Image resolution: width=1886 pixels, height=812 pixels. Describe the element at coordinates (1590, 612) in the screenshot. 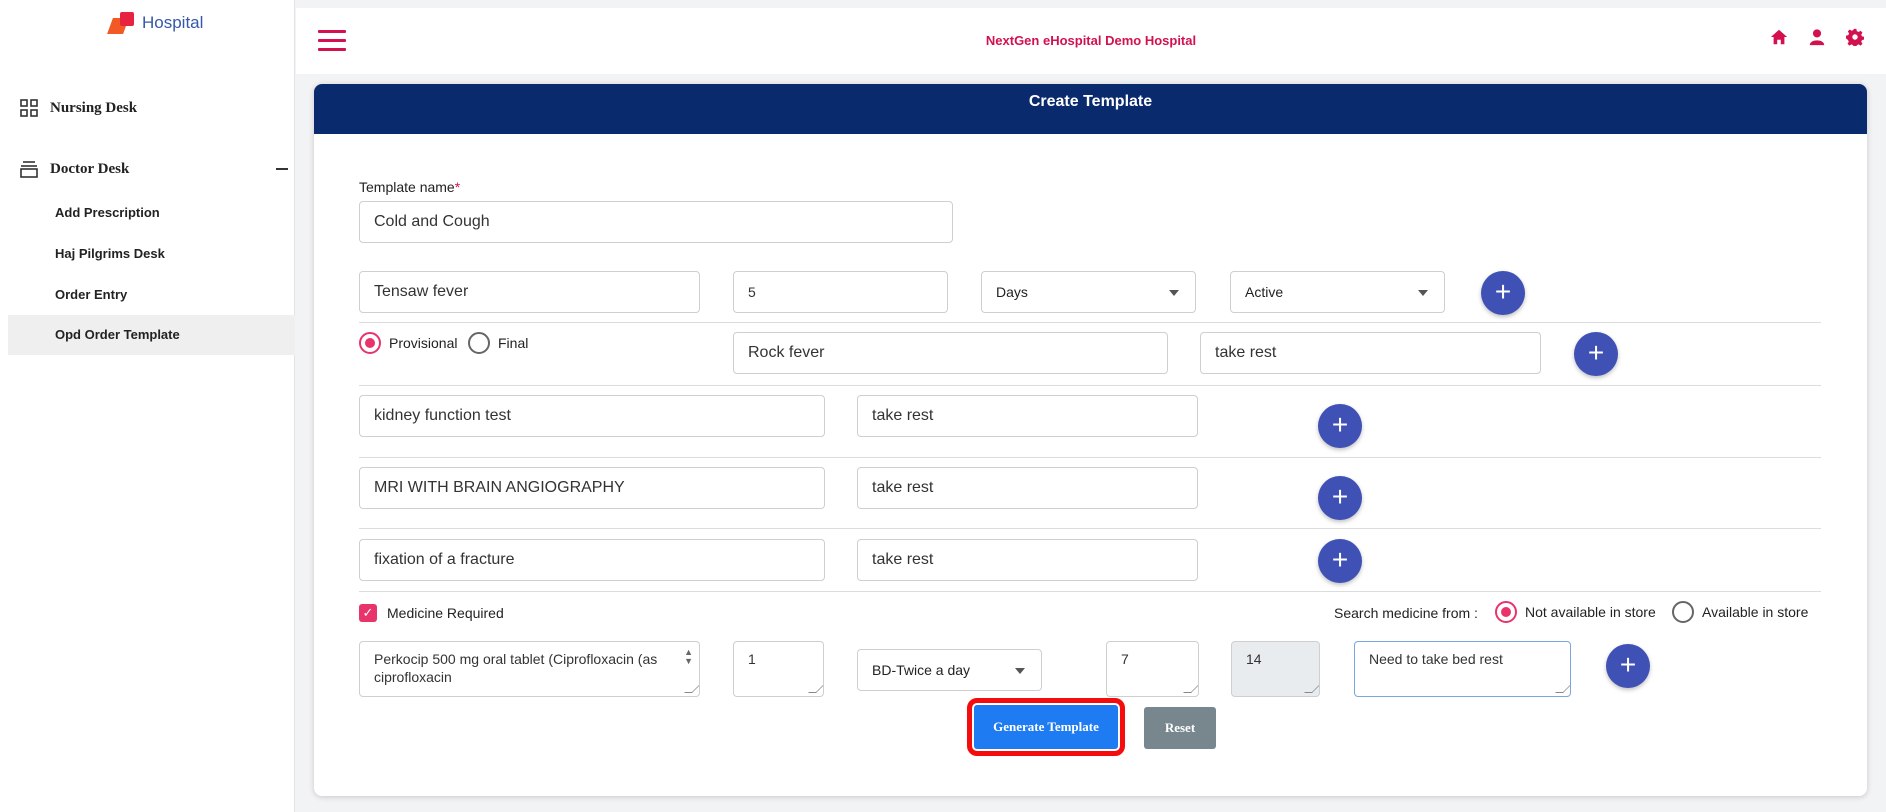

I see `radio-label: Not available in store` at that location.